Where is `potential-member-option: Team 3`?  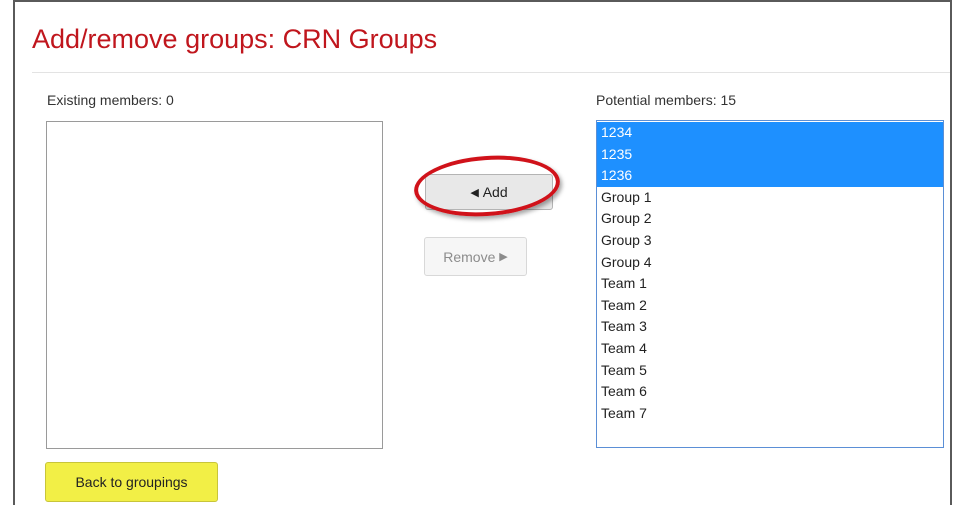 potential-member-option: Team 3 is located at coordinates (770, 327).